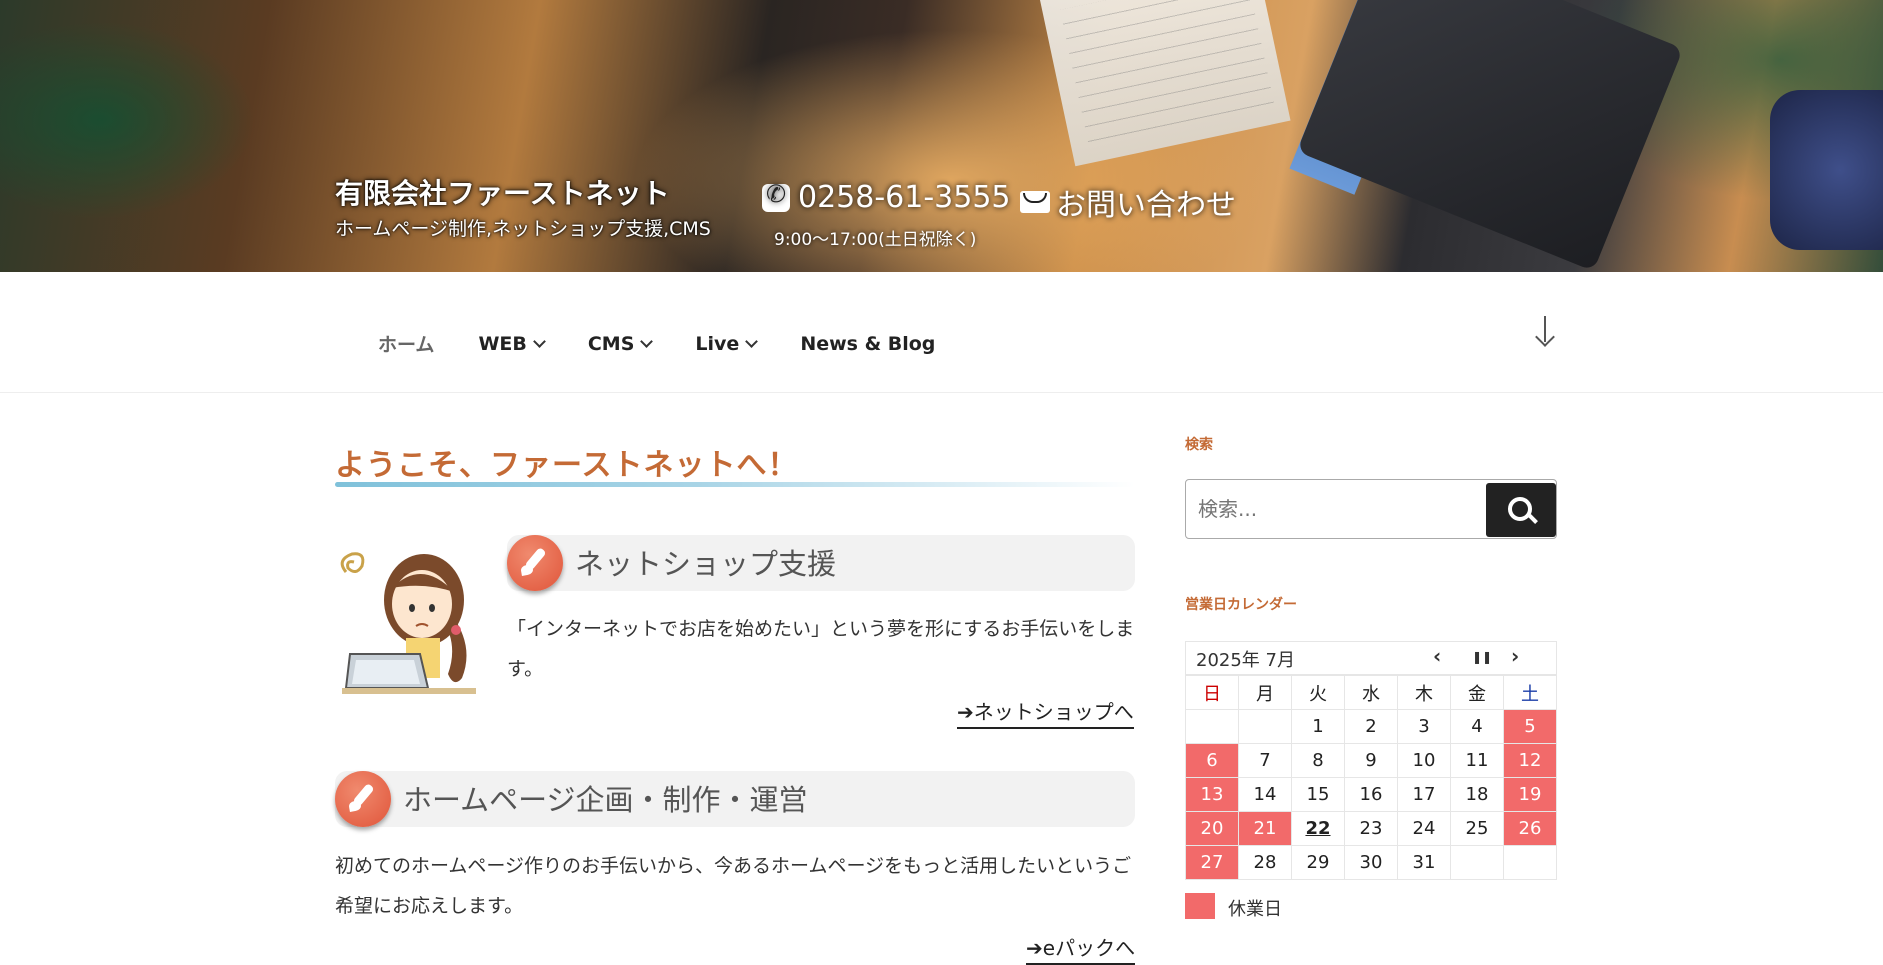 This screenshot has width=1883, height=965. I want to click on calendar-day: 29, so click(1318, 862).